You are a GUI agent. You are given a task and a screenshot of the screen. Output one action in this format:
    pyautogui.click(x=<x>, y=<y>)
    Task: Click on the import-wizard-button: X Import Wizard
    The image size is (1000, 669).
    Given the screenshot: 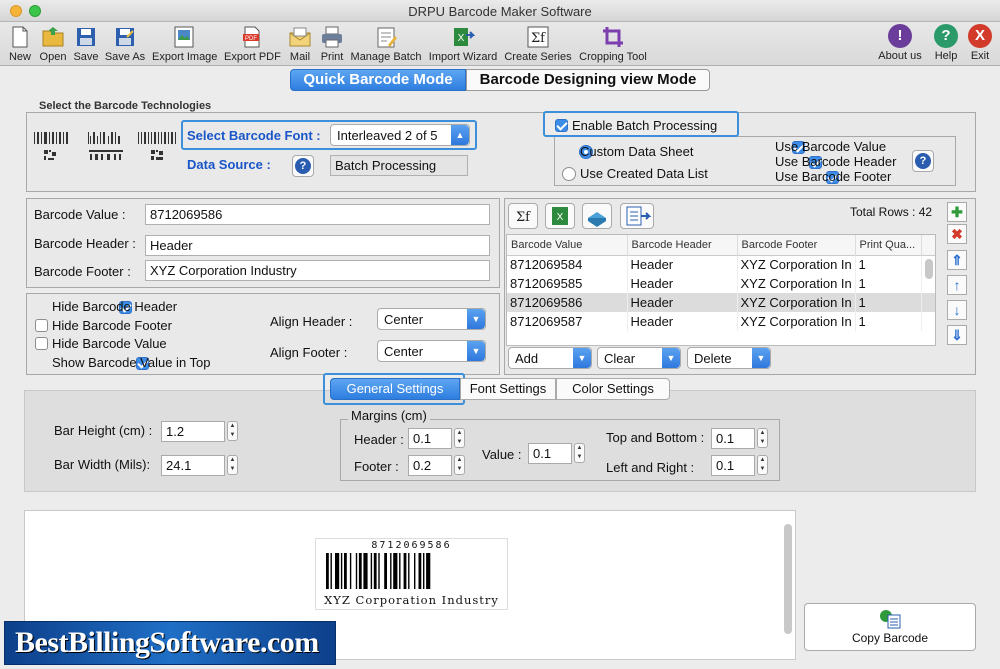 What is the action you would take?
    pyautogui.click(x=463, y=44)
    